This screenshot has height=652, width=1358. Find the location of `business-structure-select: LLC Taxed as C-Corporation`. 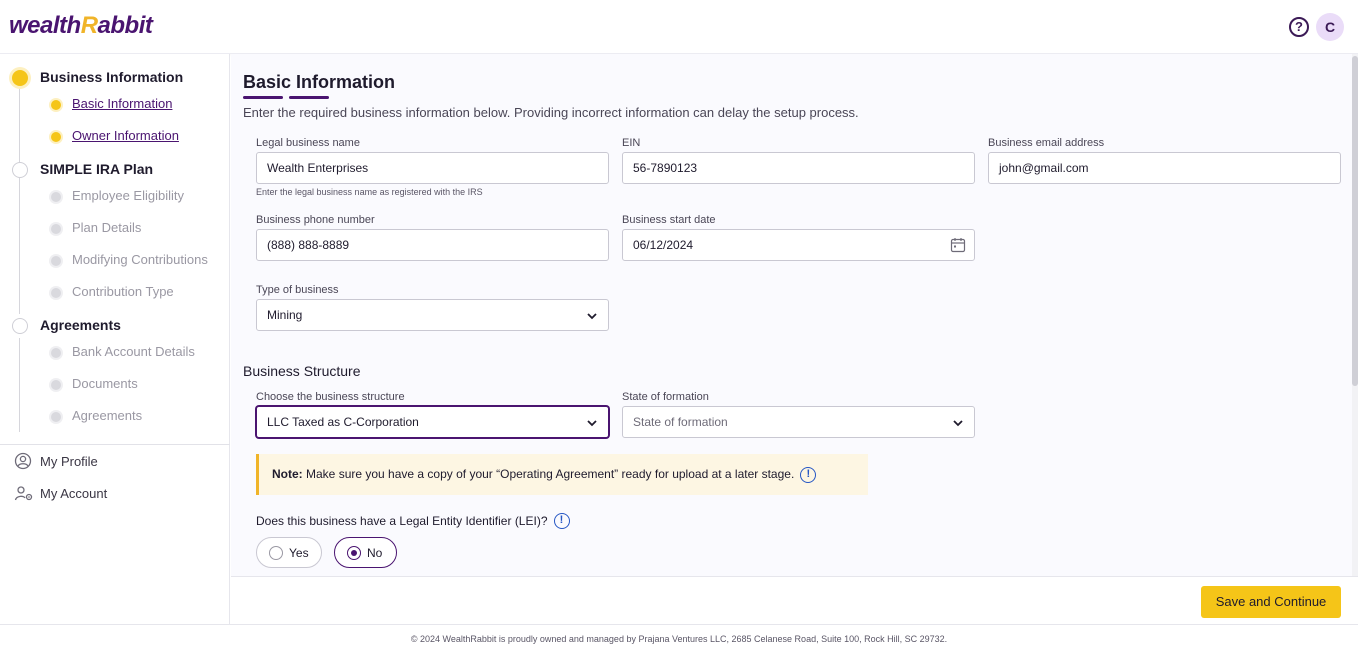

business-structure-select: LLC Taxed as C-Corporation is located at coordinates (432, 422).